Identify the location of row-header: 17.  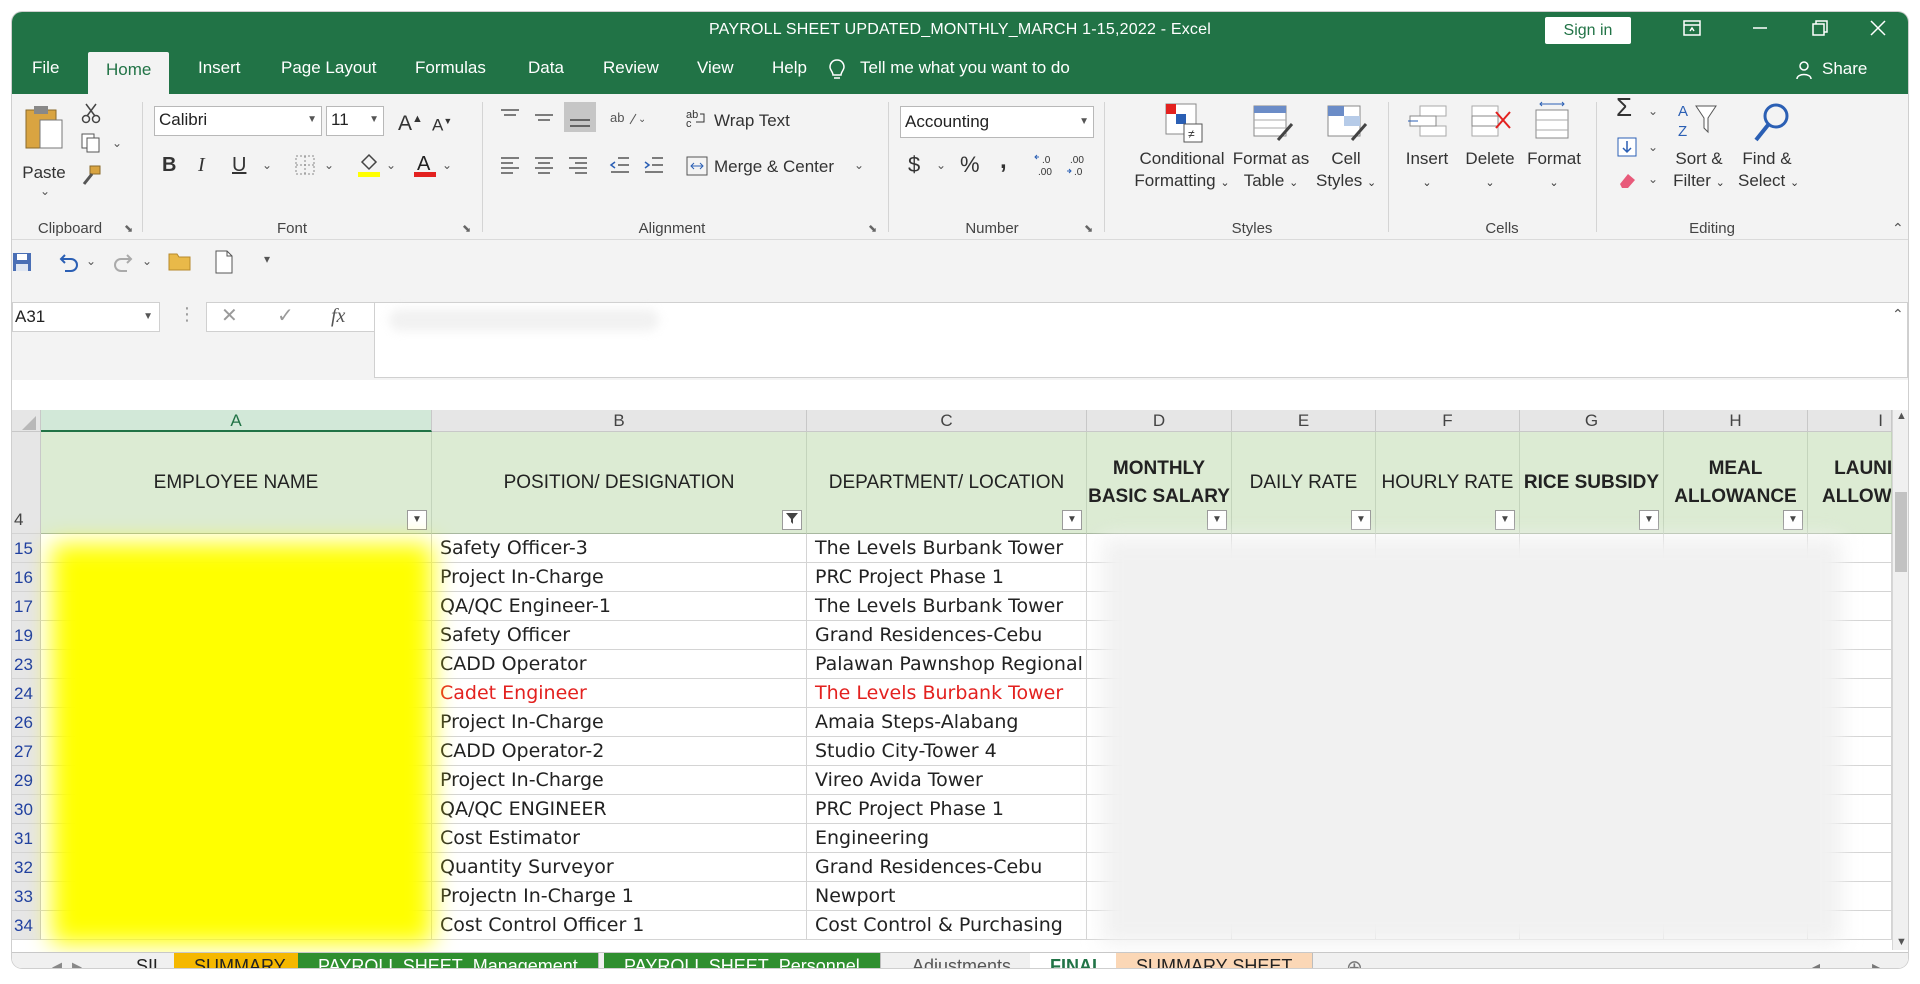
(26, 606).